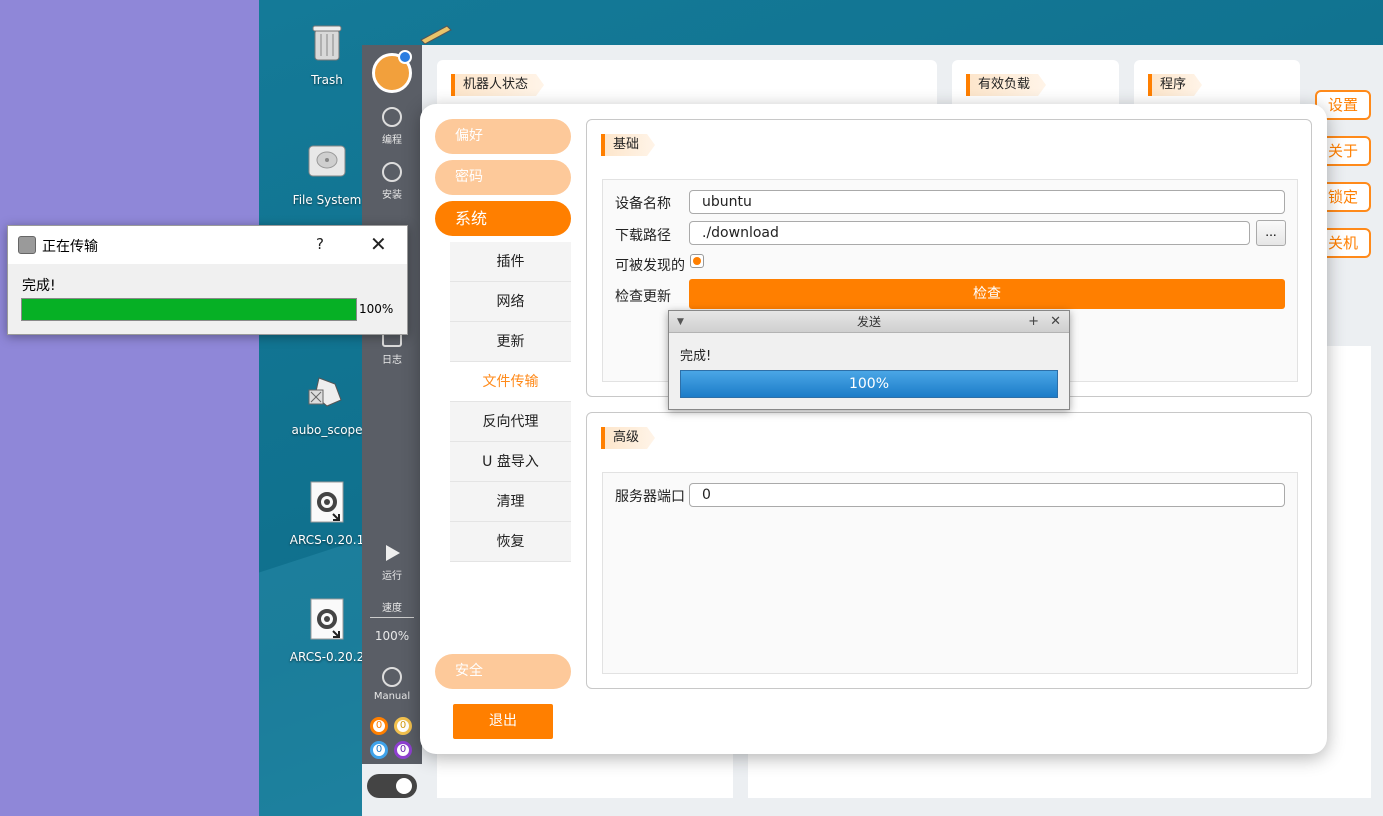 The height and width of the screenshot is (816, 1383). Describe the element at coordinates (392, 608) in the screenshot. I see `speed-label: 速度` at that location.